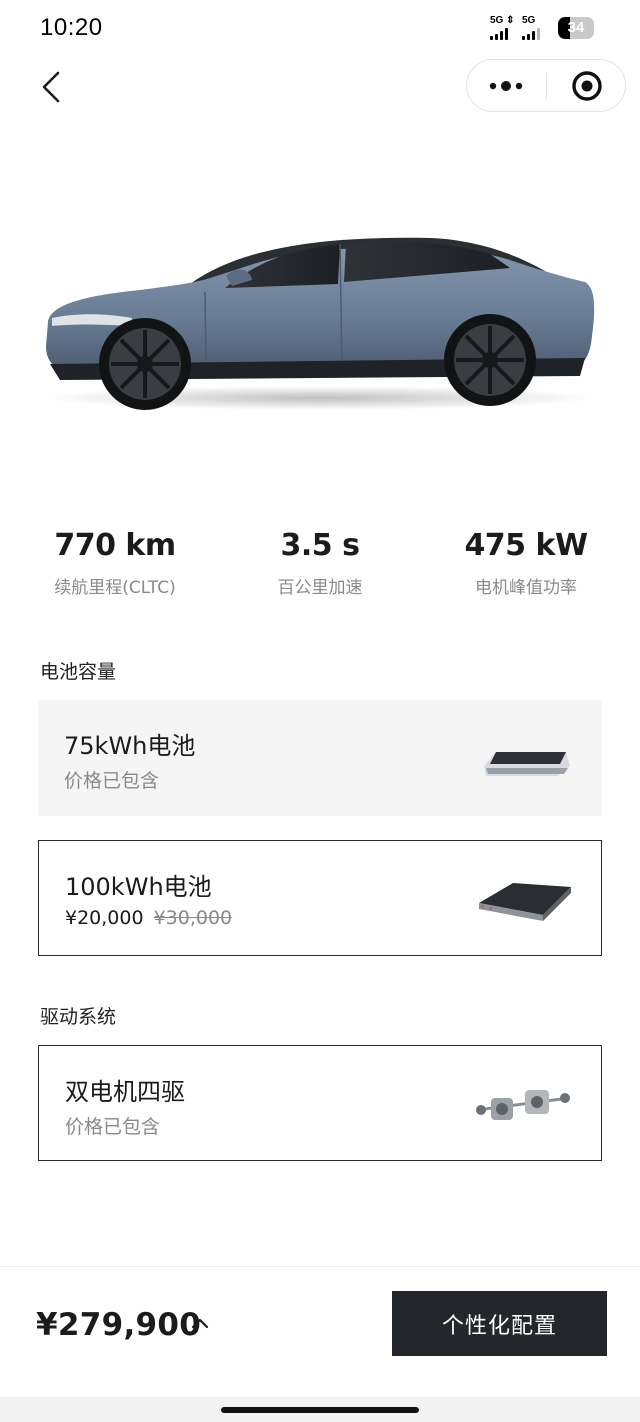  What do you see at coordinates (499, 1323) in the screenshot?
I see `personalize-config-button: 个性化配置` at bounding box center [499, 1323].